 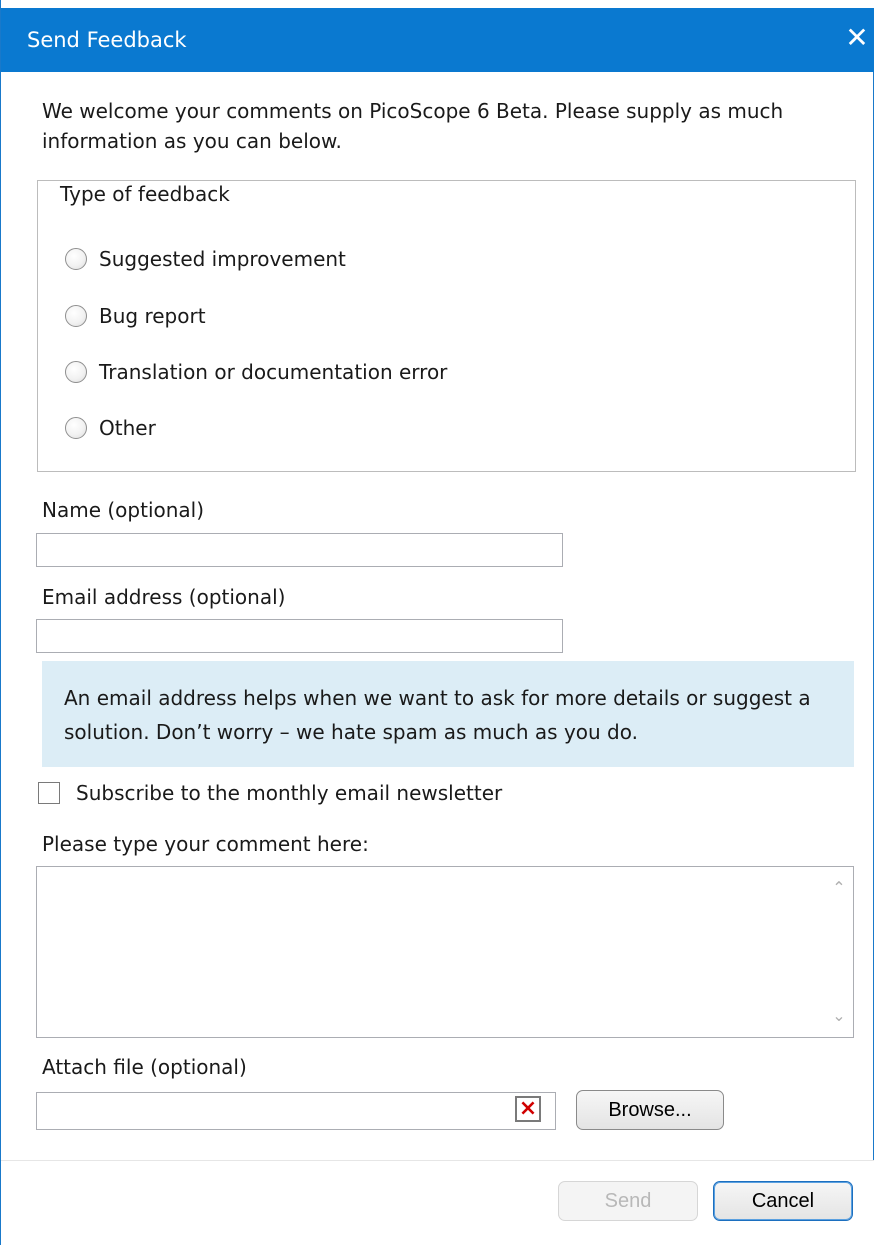 What do you see at coordinates (296, 1111) in the screenshot?
I see `attach-file-input` at bounding box center [296, 1111].